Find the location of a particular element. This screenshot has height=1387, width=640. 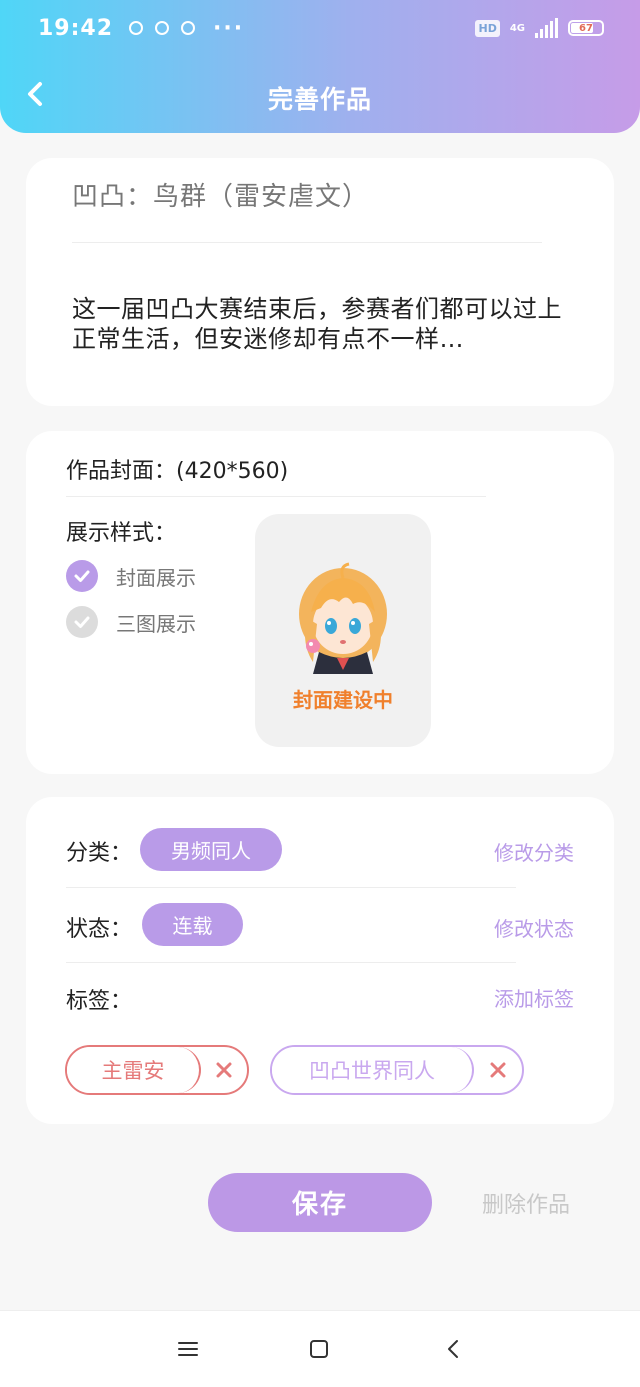

square-home-icon is located at coordinates (319, 1349).